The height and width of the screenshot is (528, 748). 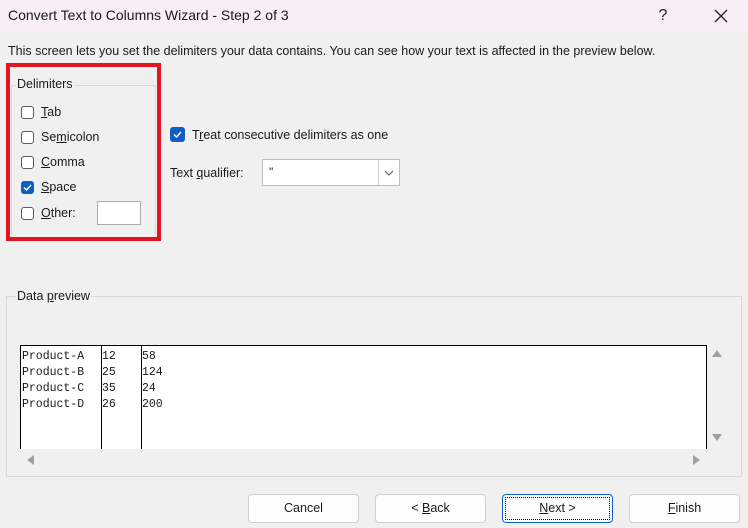 I want to click on close-button, so click(x=721, y=16).